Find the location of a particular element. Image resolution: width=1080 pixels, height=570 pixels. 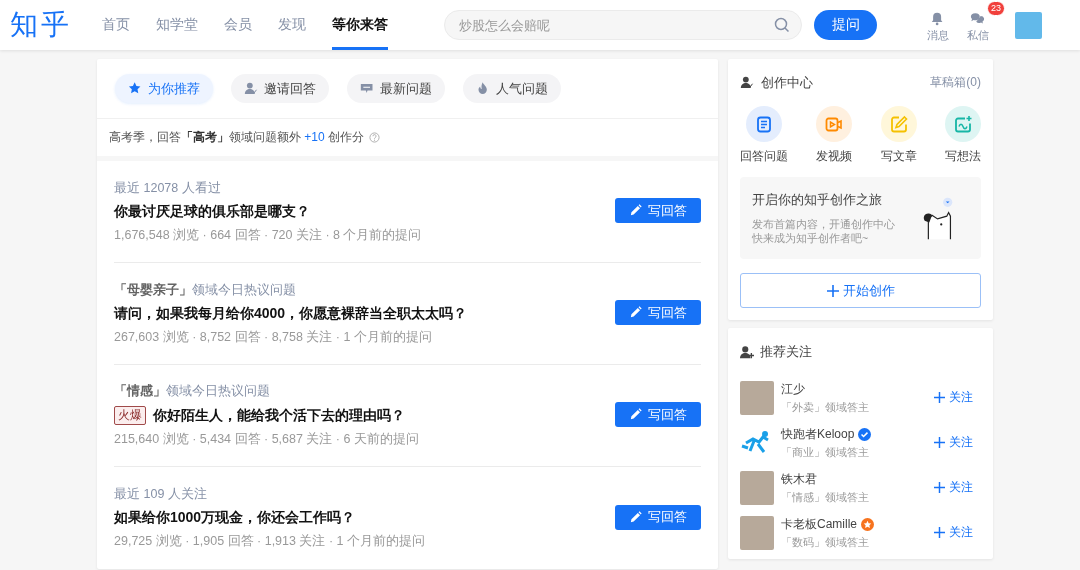

filter-tab: 最新问题 is located at coordinates (396, 88).